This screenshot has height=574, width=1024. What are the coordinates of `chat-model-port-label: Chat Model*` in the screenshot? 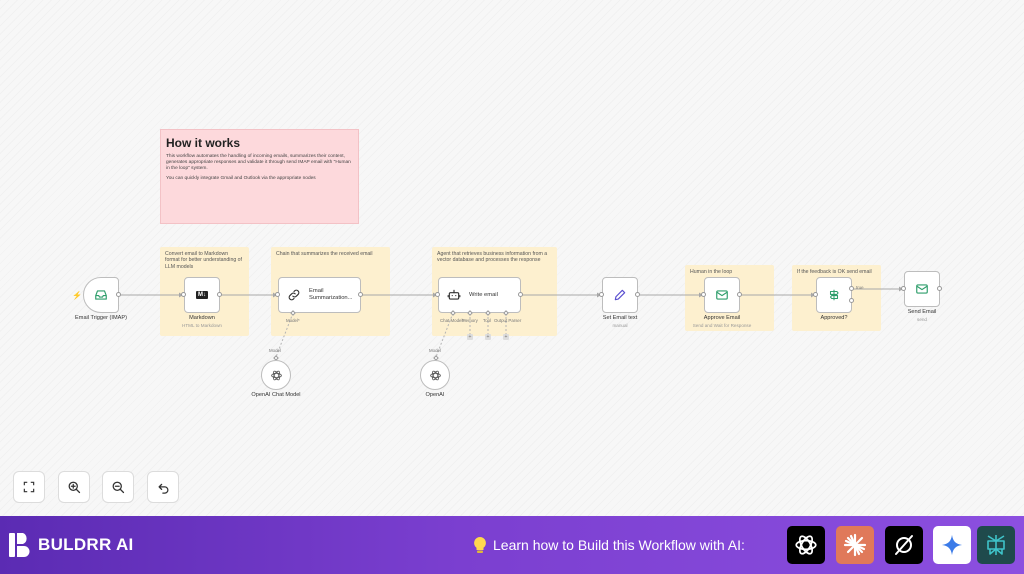 It's located at (452, 320).